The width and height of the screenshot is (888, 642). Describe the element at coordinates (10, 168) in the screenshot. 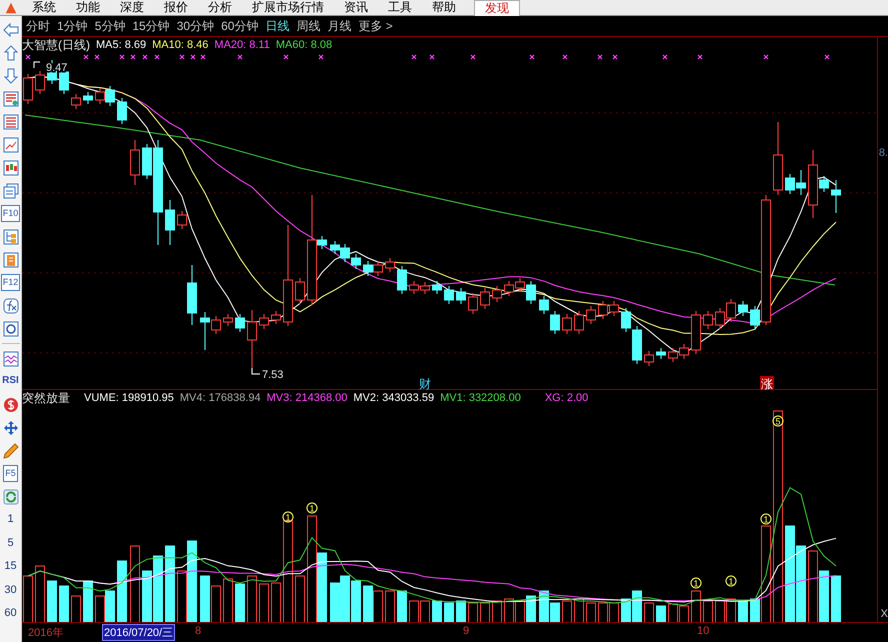

I see `candlestick-icon` at that location.